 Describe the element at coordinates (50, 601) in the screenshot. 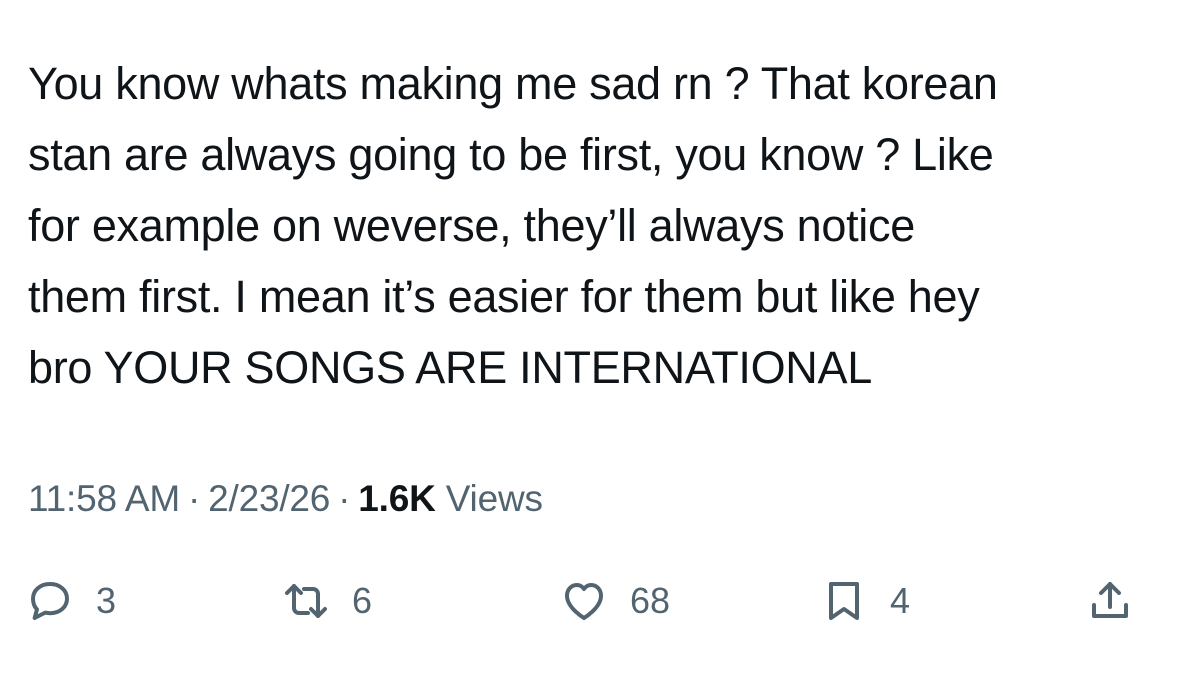

I see `reply-icon` at that location.